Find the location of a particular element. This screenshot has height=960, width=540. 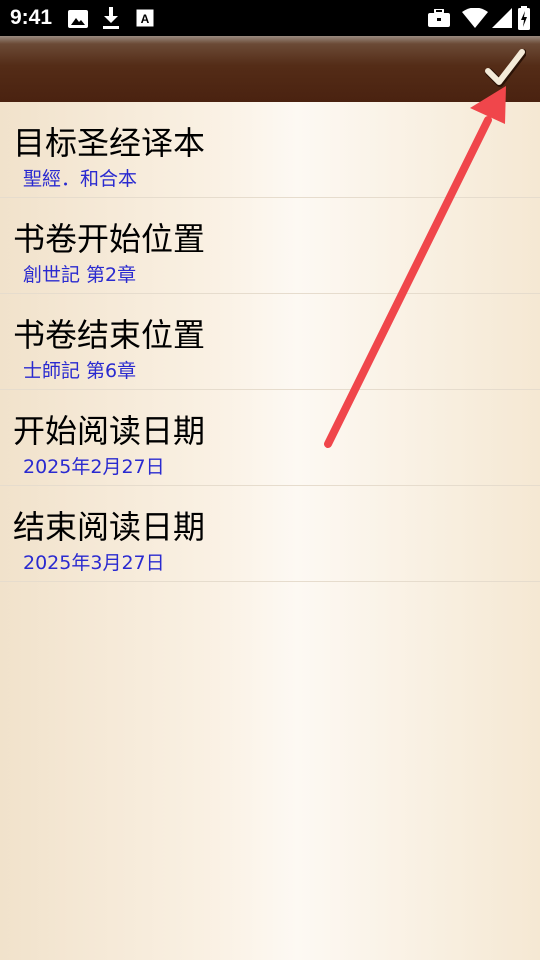

setting-end-date: 结束阅读日期 2025年3月27日 is located at coordinates (270, 534).